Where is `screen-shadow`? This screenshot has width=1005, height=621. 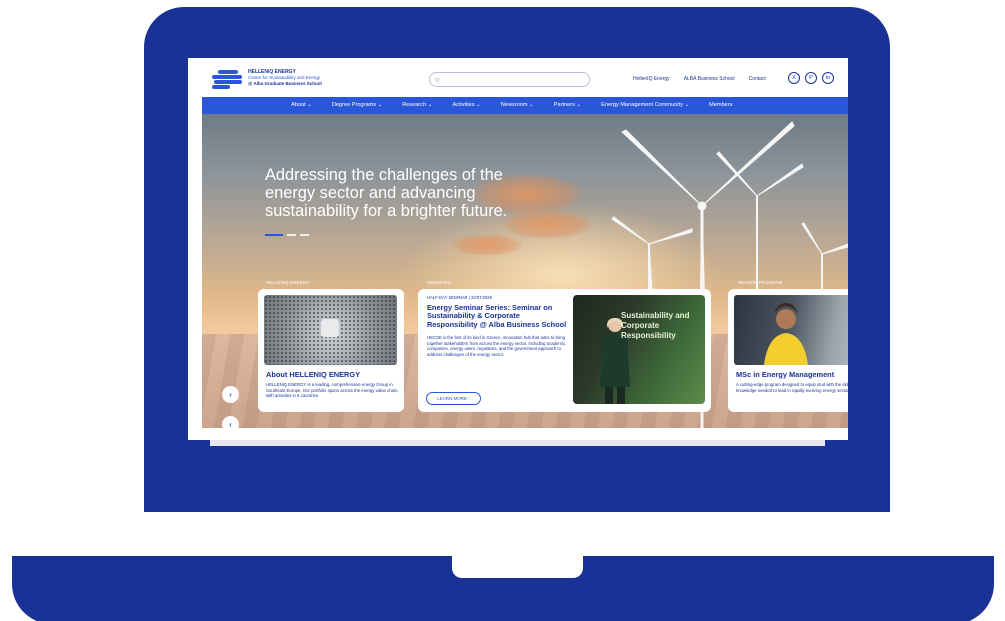
screen-shadow is located at coordinates (517, 443).